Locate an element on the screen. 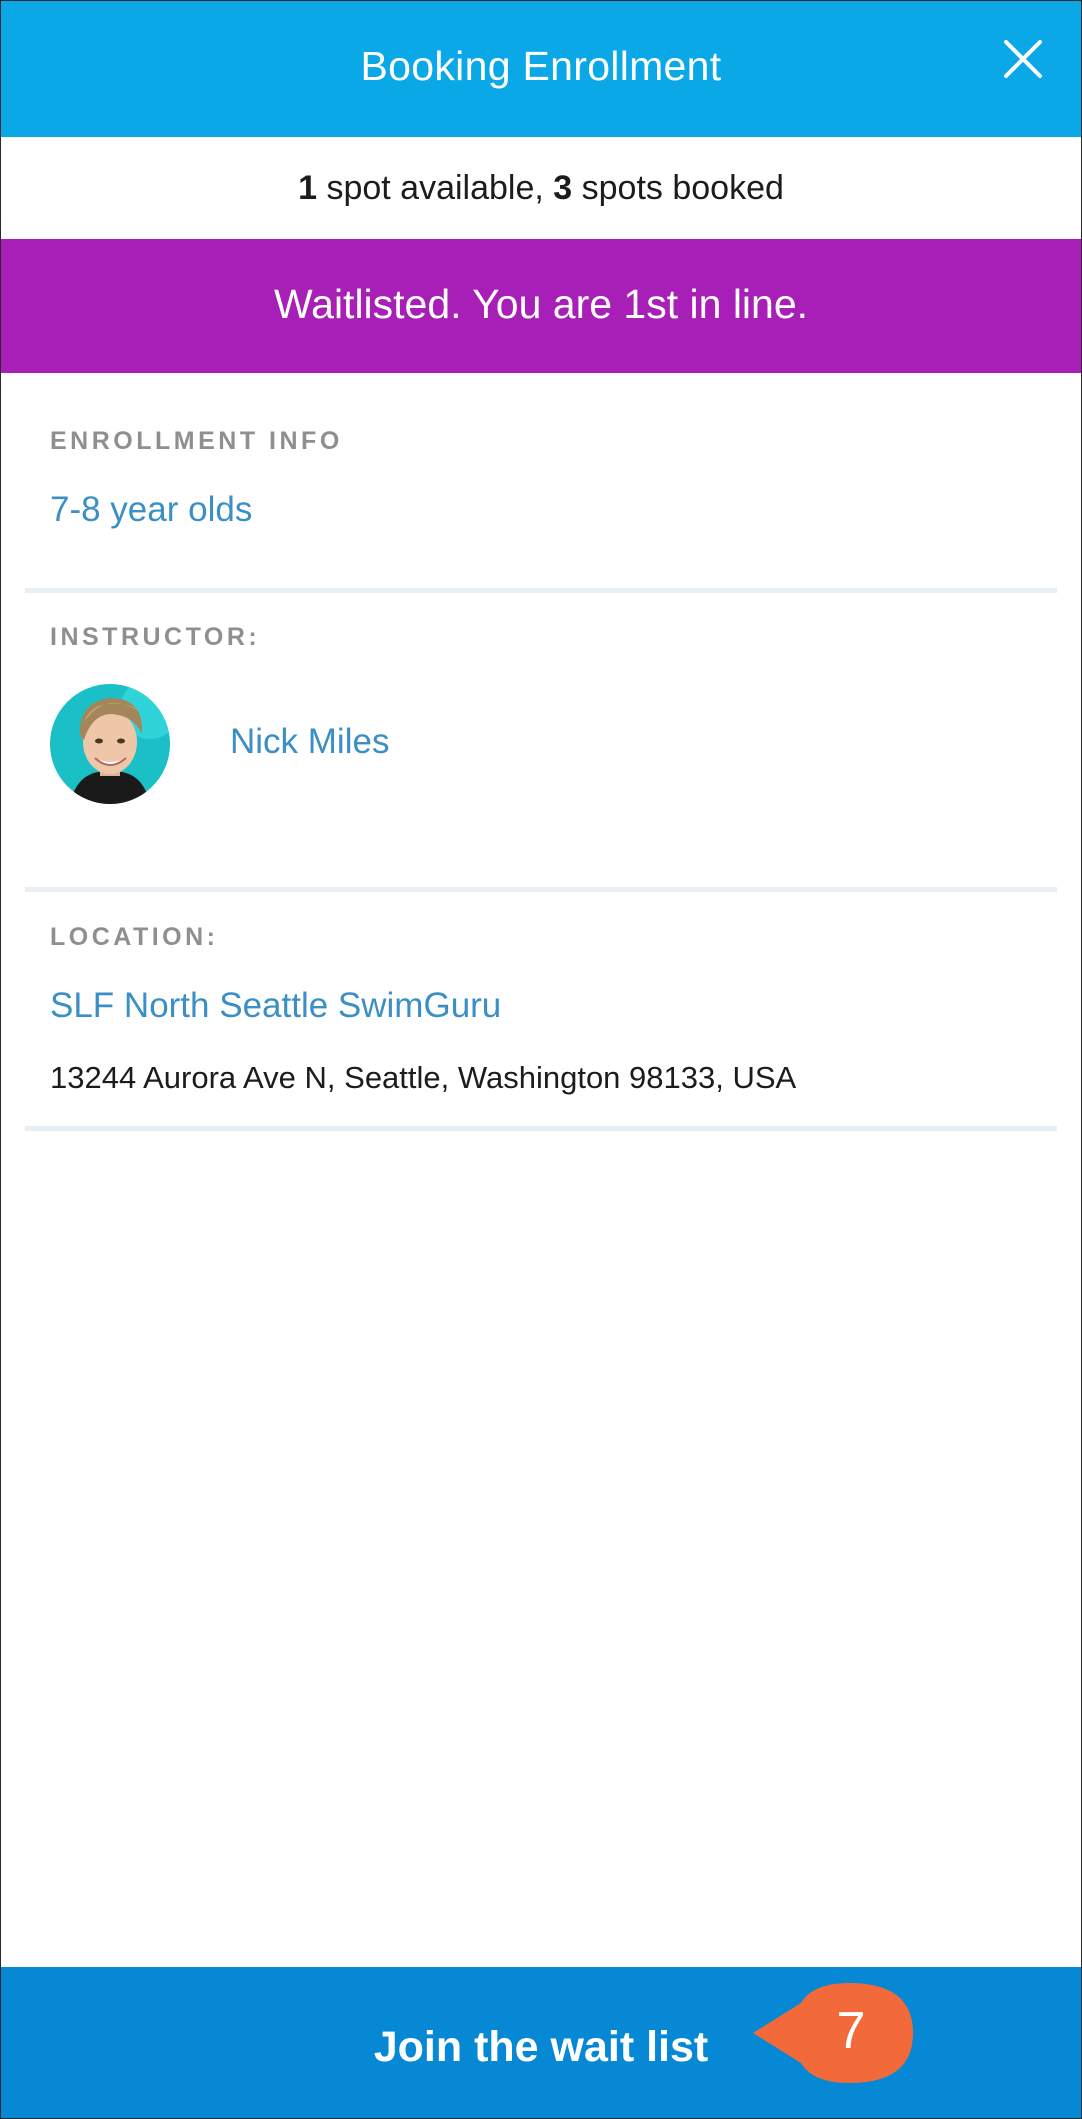 This screenshot has height=2119, width=1082. instructor-avatar is located at coordinates (110, 744).